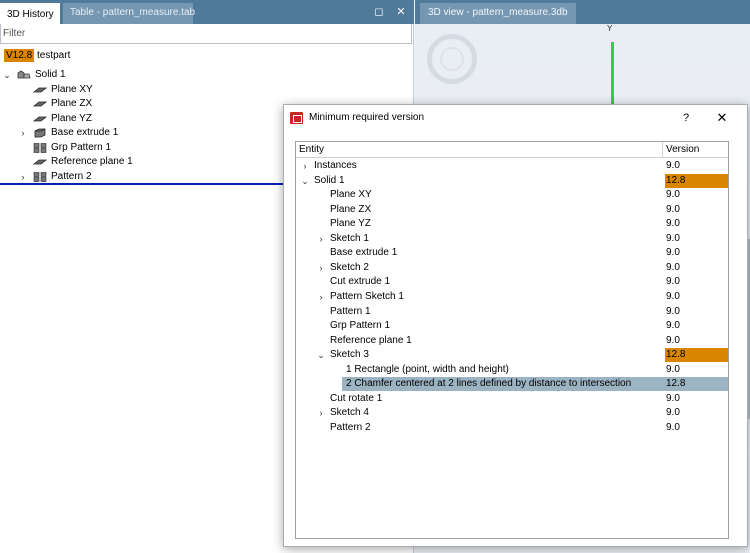 This screenshot has height=553, width=750. What do you see at coordinates (356, 398) in the screenshot?
I see `entity-label: Cut rotate 1` at bounding box center [356, 398].